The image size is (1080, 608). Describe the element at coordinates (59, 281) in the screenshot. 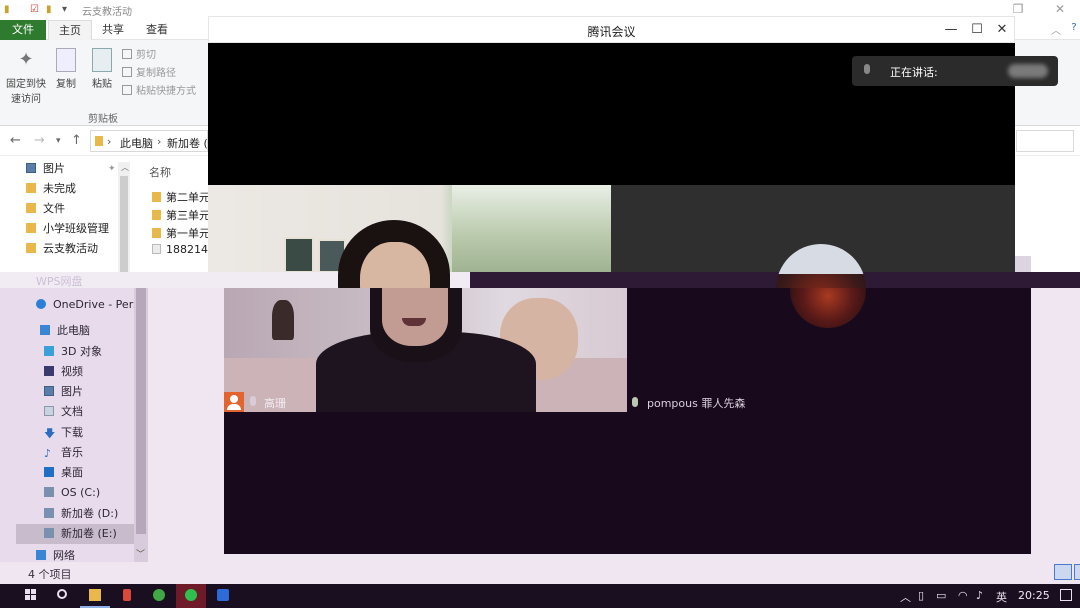

I see `nav-item-wps-cloud: WPS网盘` at that location.